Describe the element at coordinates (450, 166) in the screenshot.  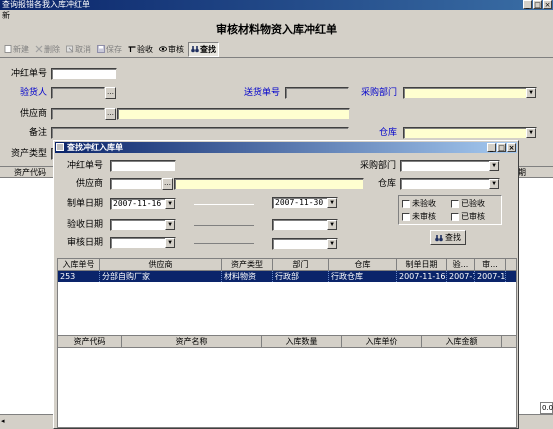
I see `dlg-purchase-dept-select: ▼` at that location.